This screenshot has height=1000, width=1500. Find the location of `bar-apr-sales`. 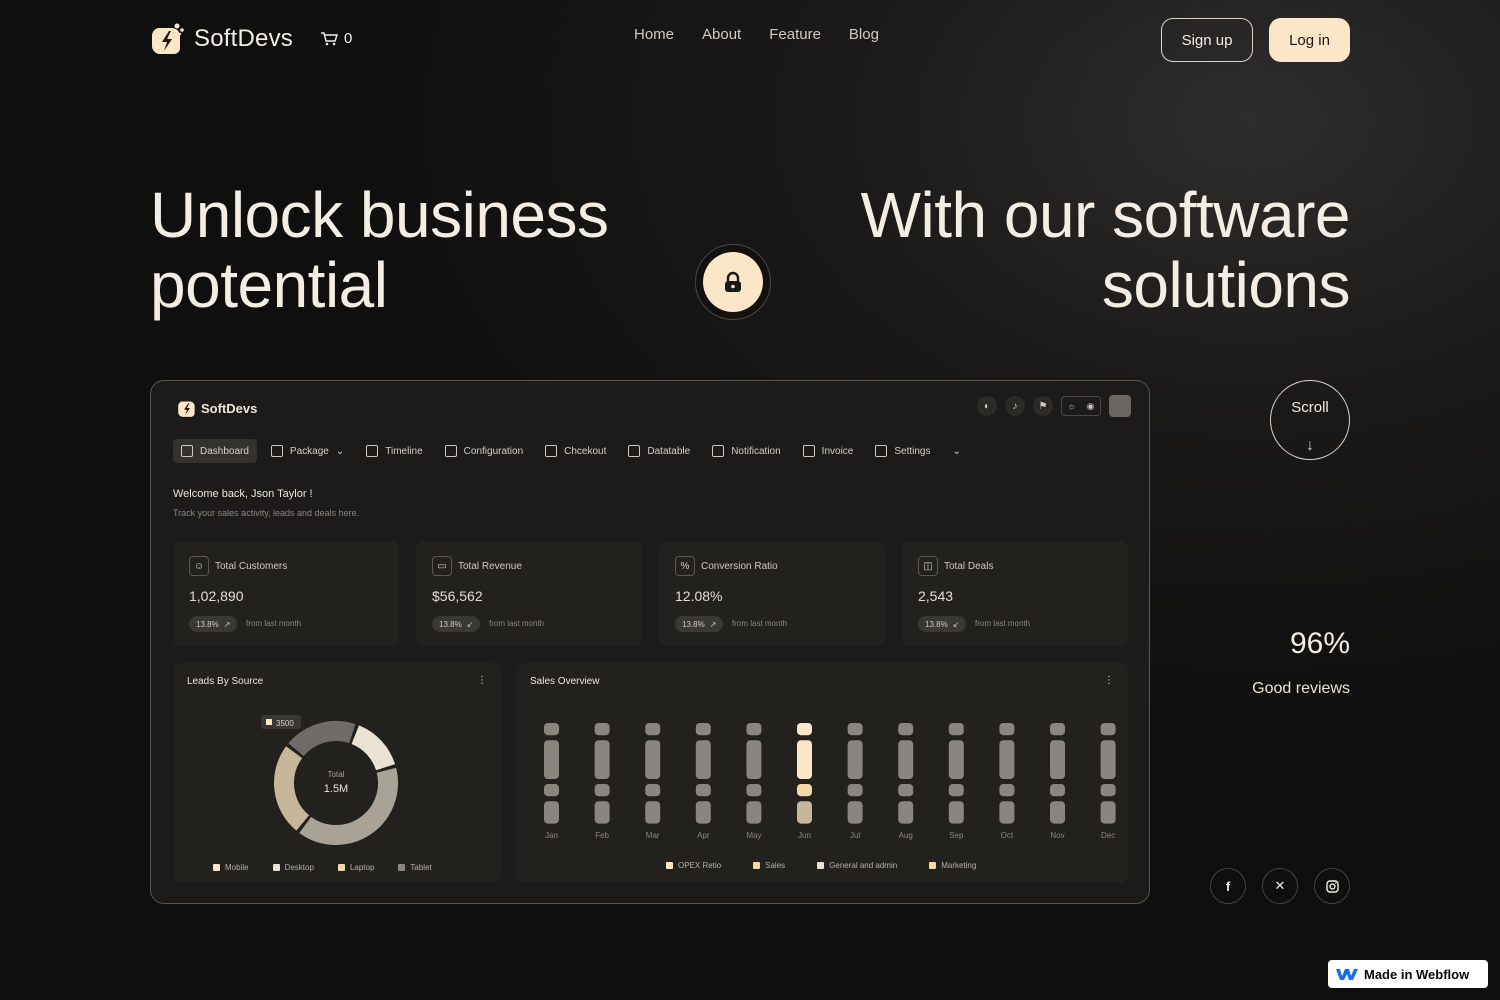

bar-apr-sales is located at coordinates (703, 759).